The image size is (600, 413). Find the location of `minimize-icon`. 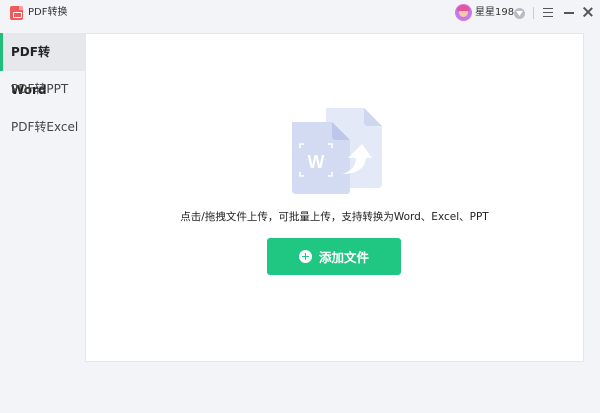

minimize-icon is located at coordinates (569, 13).